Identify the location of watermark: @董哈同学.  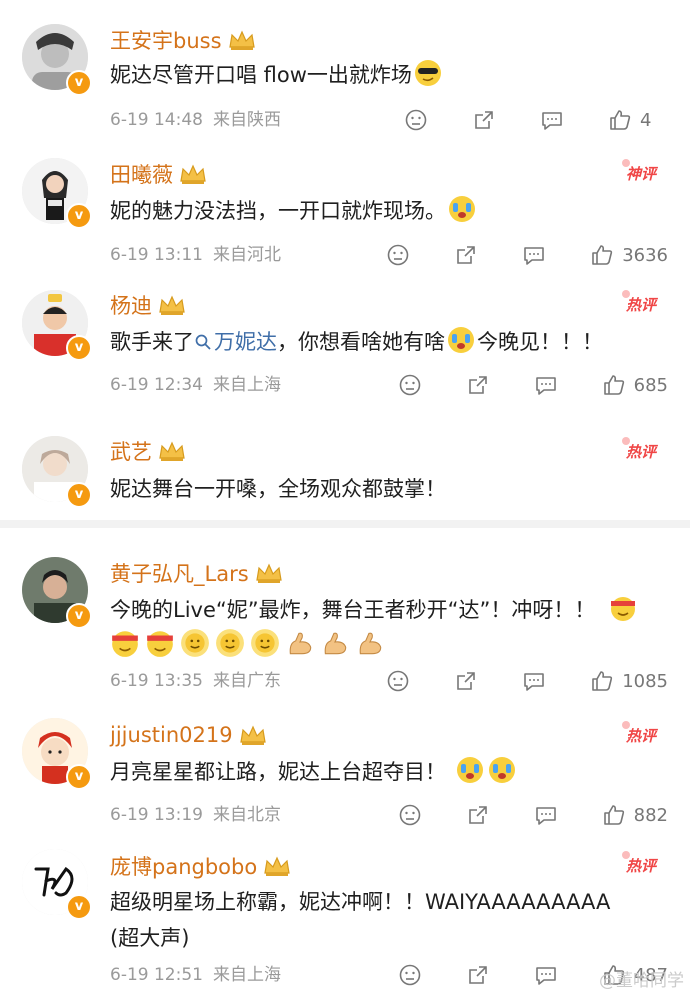
(641, 981).